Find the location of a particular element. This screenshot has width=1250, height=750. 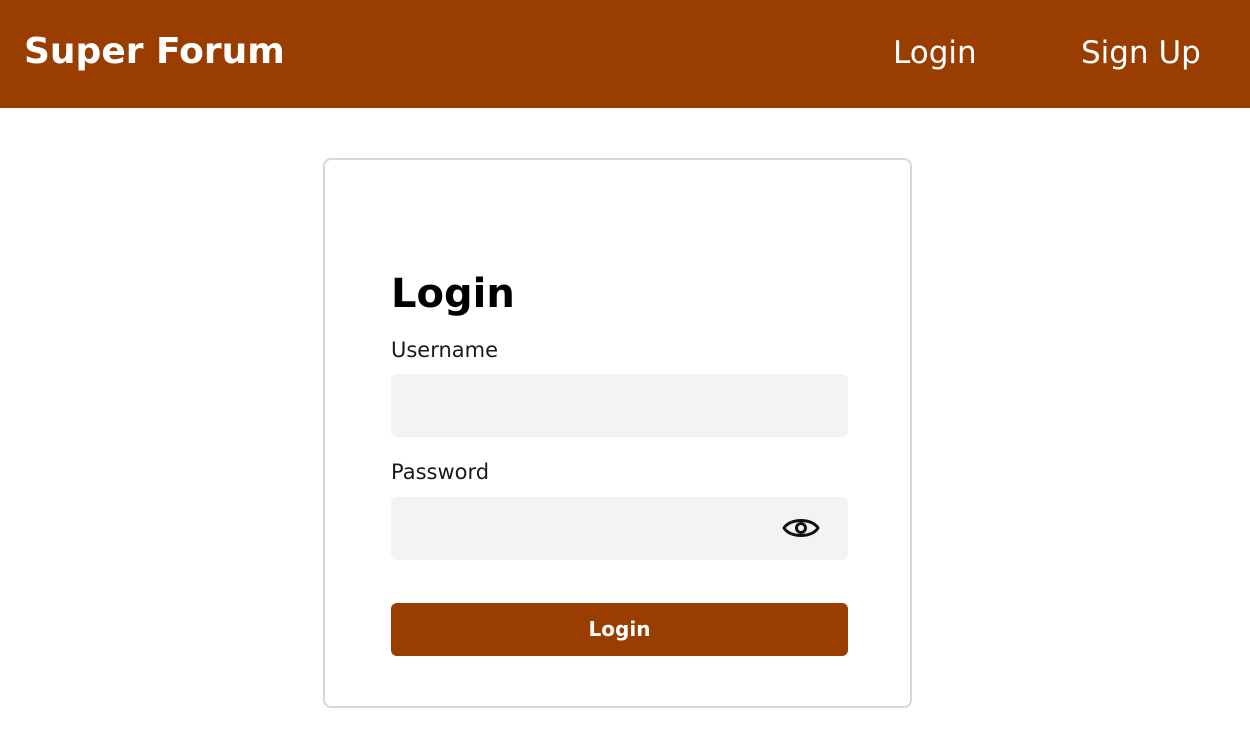

username-input is located at coordinates (619, 405).